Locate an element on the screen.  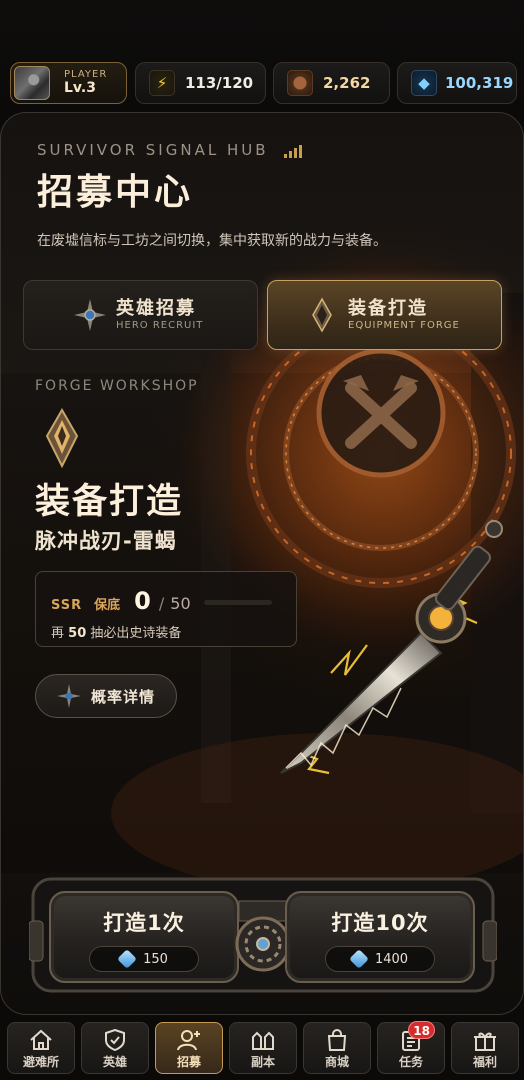
house-icon is located at coordinates (41, 1039).